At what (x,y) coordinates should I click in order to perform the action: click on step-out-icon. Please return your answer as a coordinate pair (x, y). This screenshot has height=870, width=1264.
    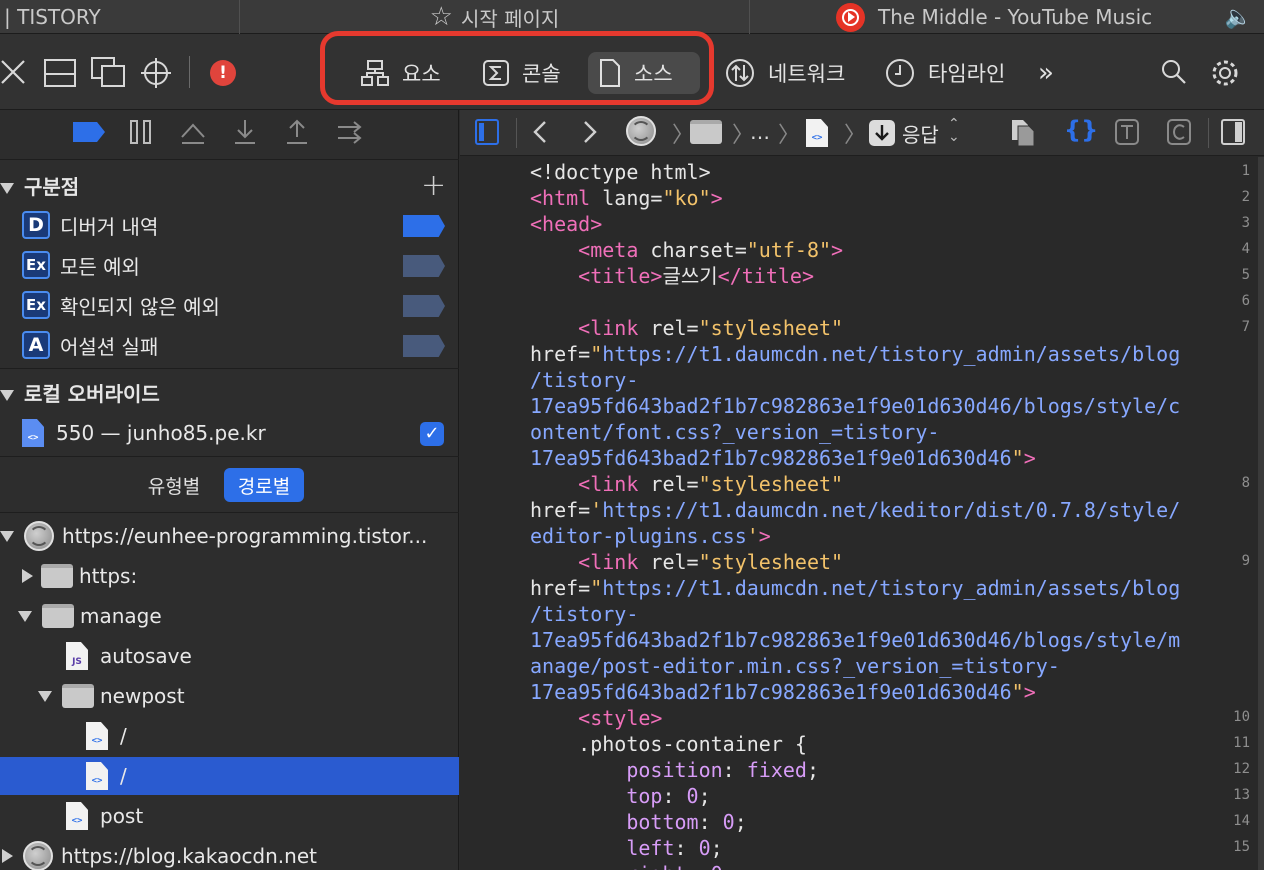
    Looking at the image, I should click on (297, 132).